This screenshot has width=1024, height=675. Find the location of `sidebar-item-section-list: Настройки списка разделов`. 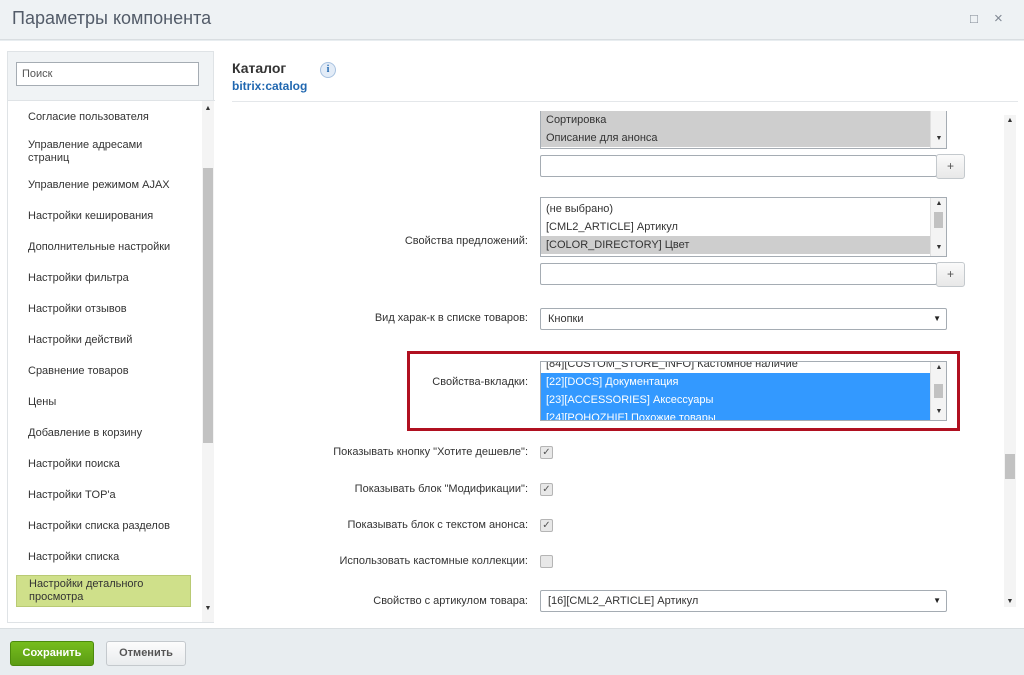

sidebar-item-section-list: Настройки списка разделов is located at coordinates (103, 526).